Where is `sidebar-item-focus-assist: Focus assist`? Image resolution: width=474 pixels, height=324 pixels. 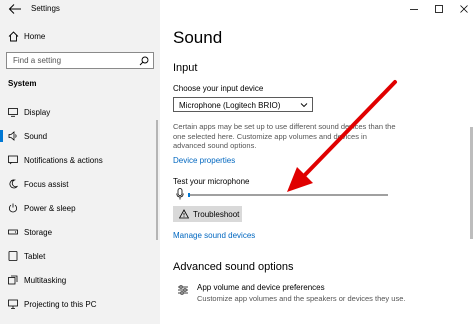
sidebar-item-focus-assist: Focus assist is located at coordinates (80, 184).